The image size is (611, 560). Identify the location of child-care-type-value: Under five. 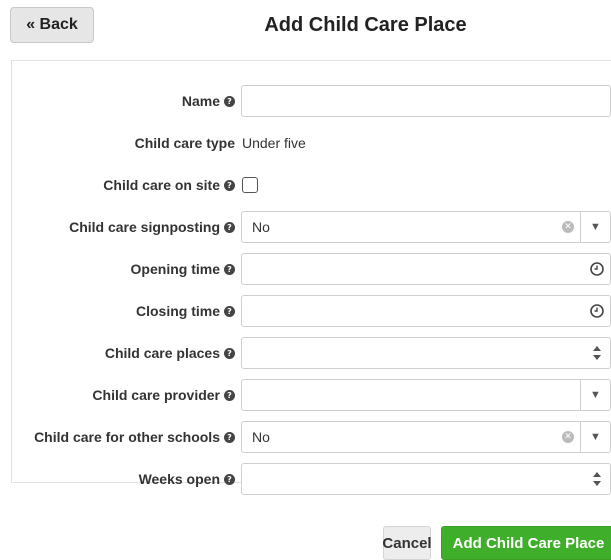
(274, 143).